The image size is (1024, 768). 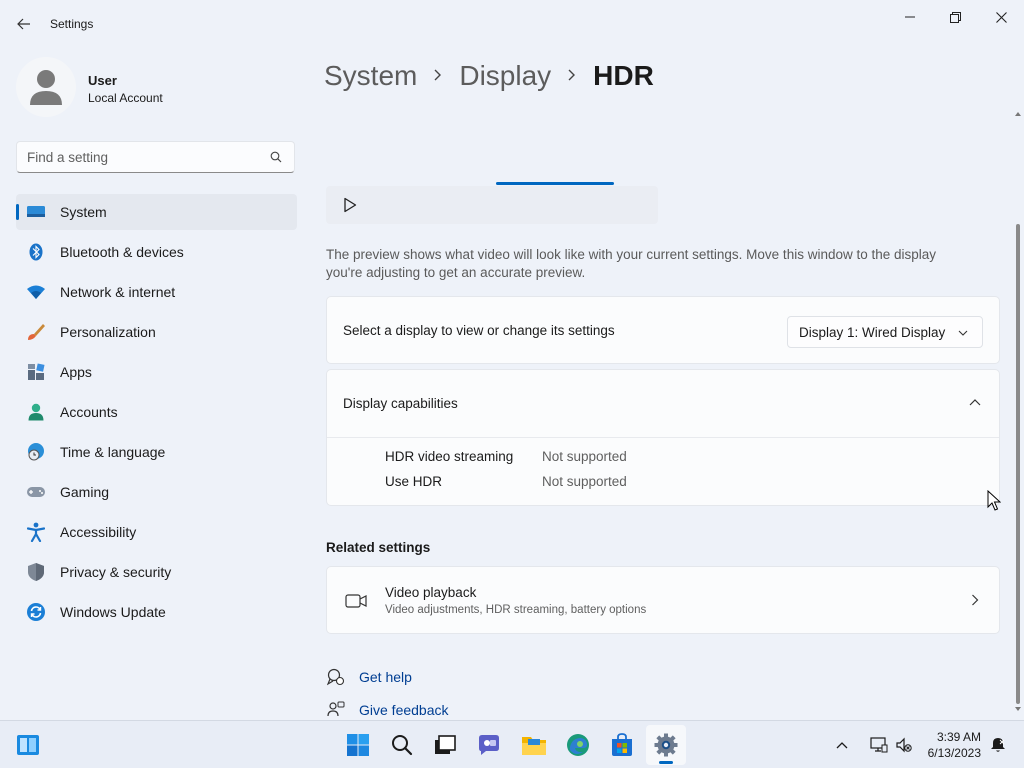 I want to click on network-icon, so click(x=879, y=745).